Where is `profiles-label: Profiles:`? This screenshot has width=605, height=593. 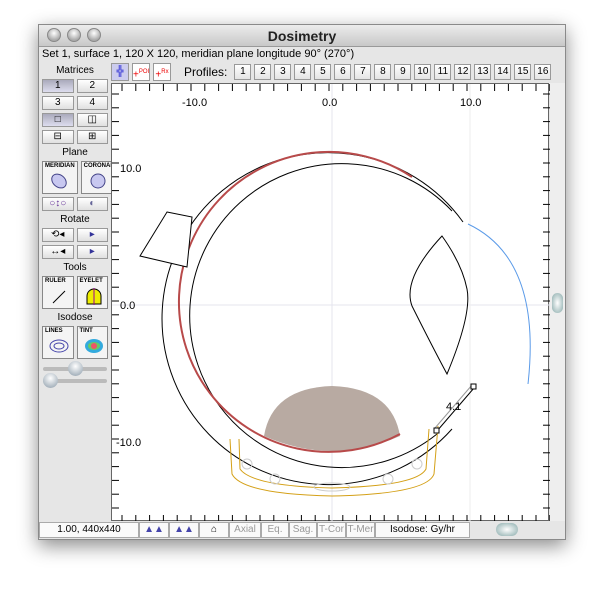
profiles-label: Profiles: is located at coordinates (206, 72).